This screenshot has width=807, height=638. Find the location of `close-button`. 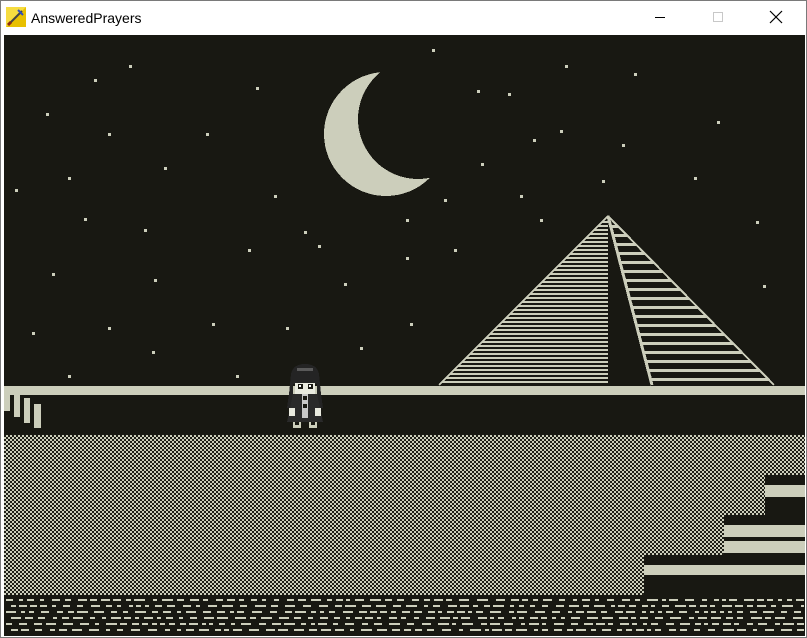

close-button is located at coordinates (776, 17).